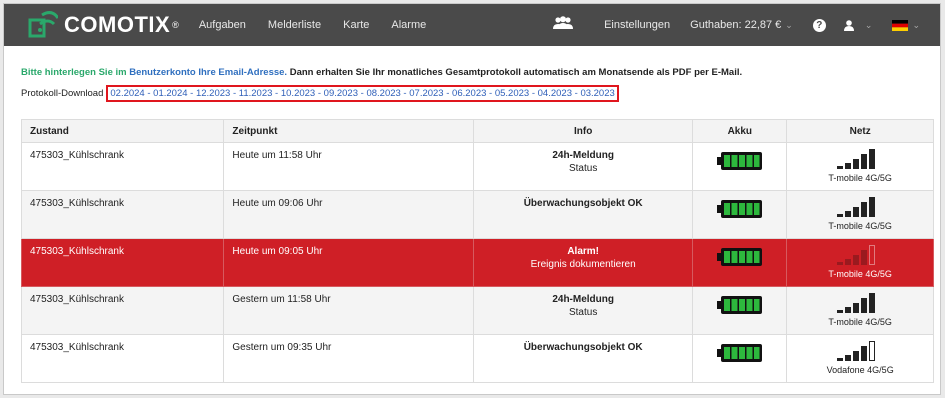  I want to click on cell-zeitpunkt: Heute um 09:05 Uhr, so click(349, 262).